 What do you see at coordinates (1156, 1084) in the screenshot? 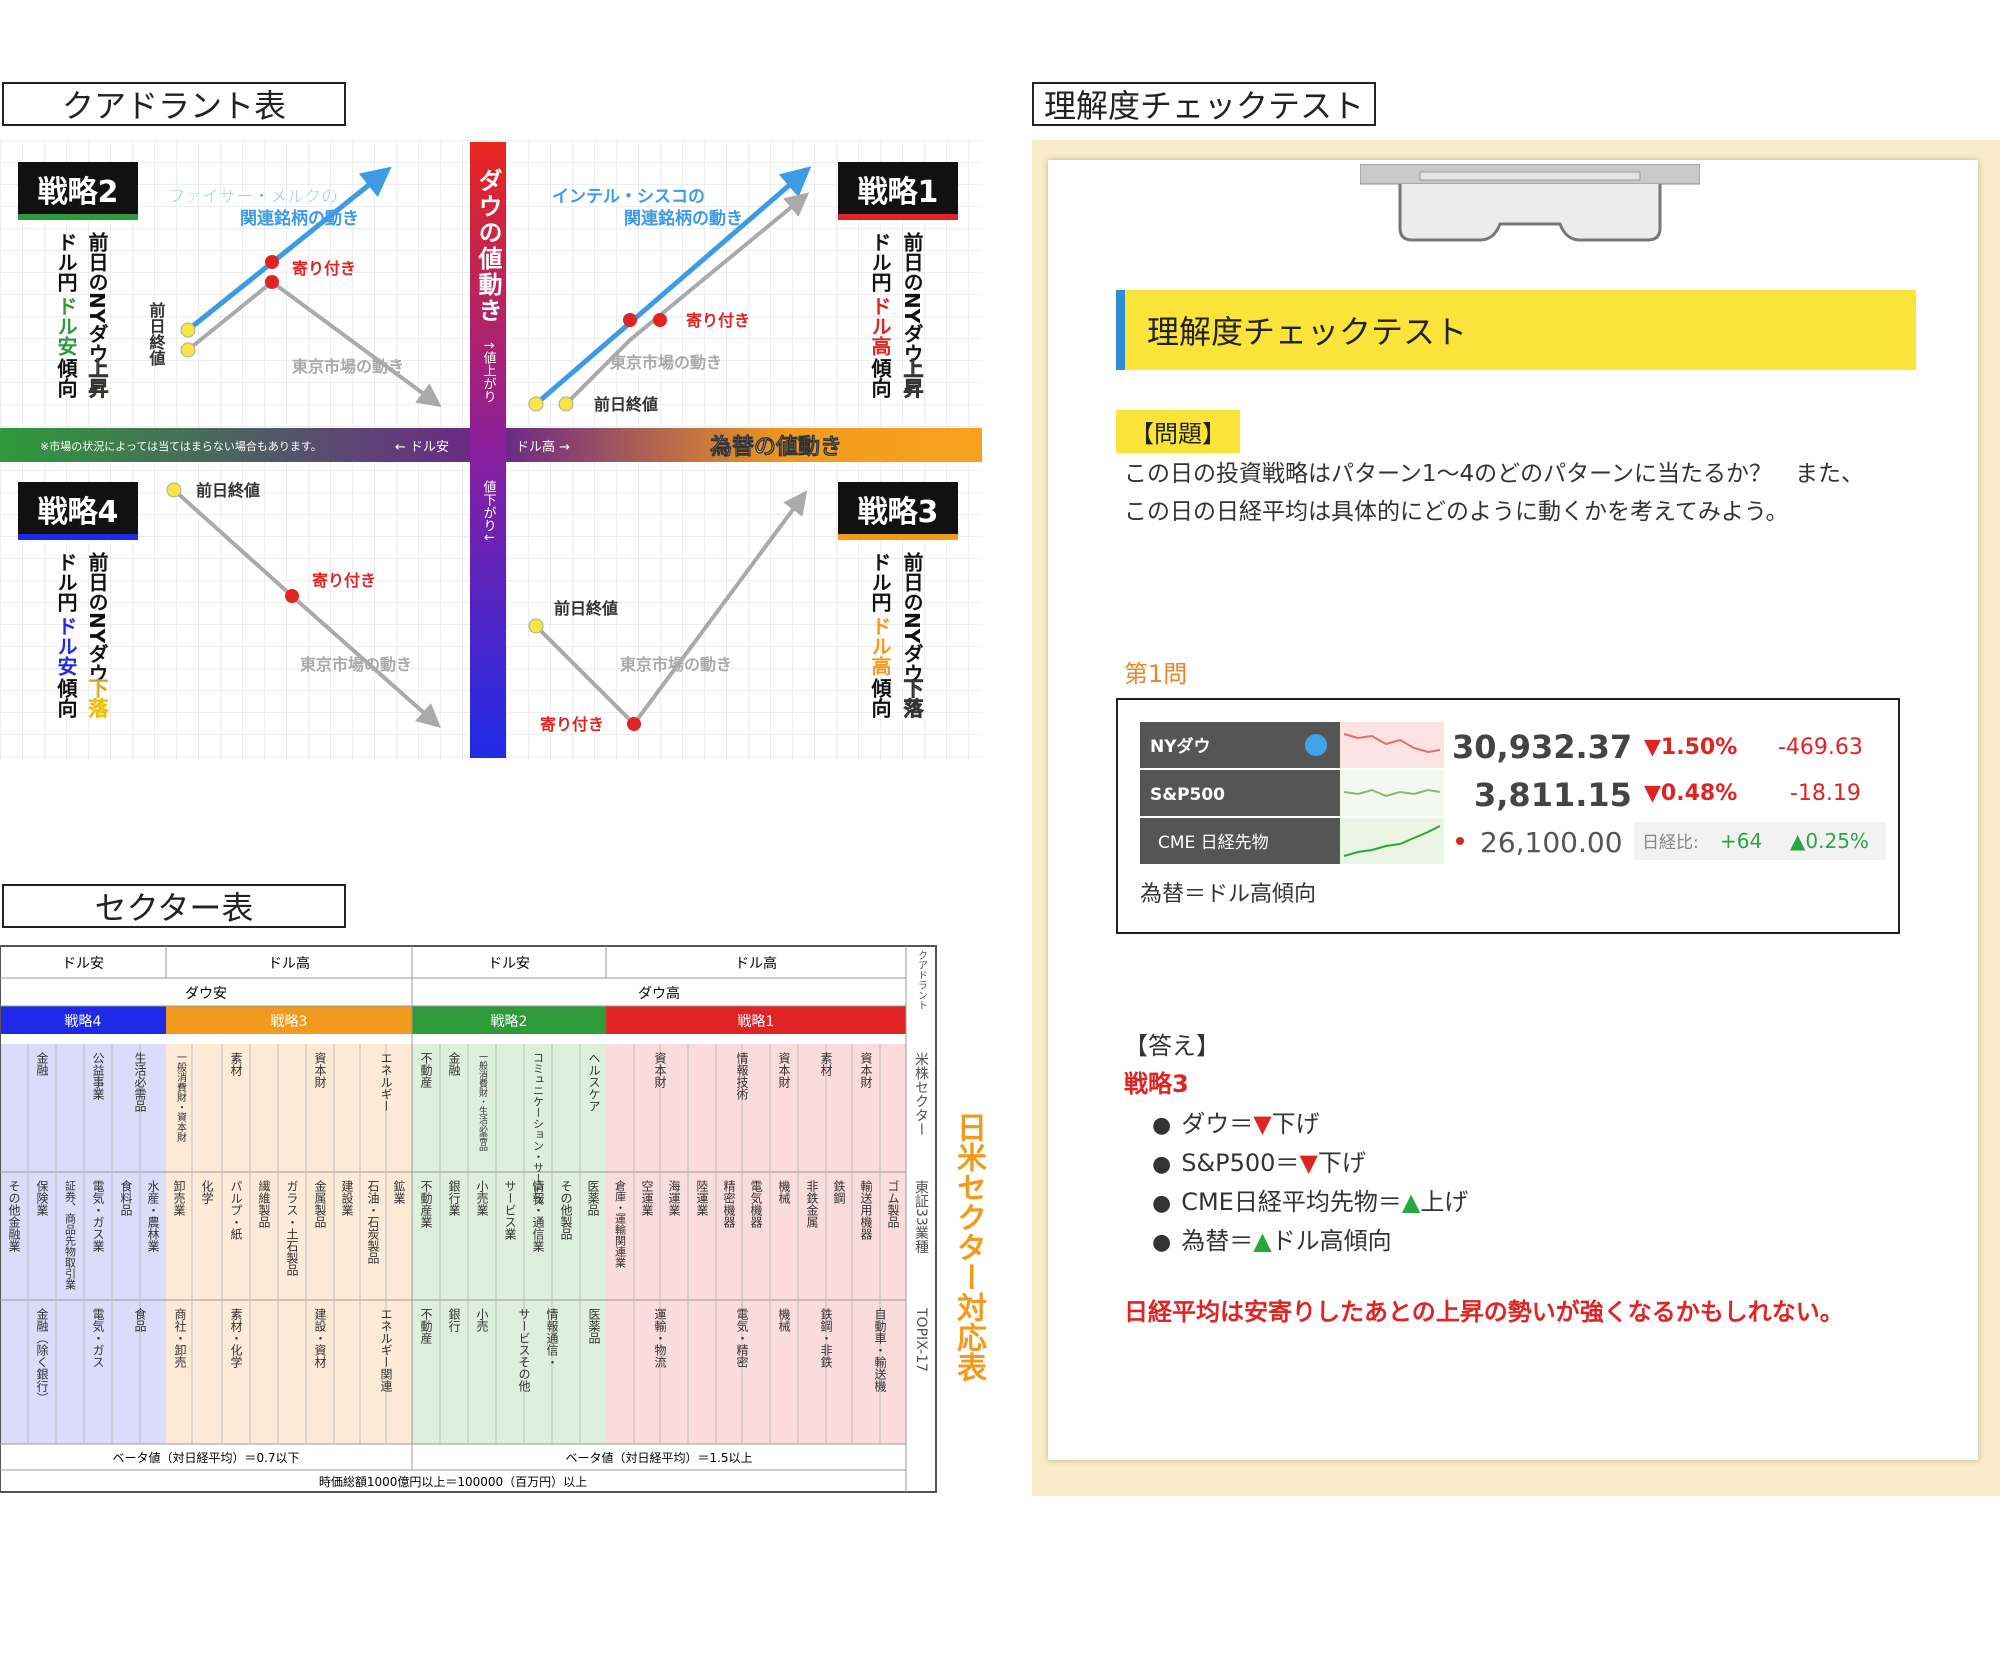
I see `answer-strategy: 戦略3` at bounding box center [1156, 1084].